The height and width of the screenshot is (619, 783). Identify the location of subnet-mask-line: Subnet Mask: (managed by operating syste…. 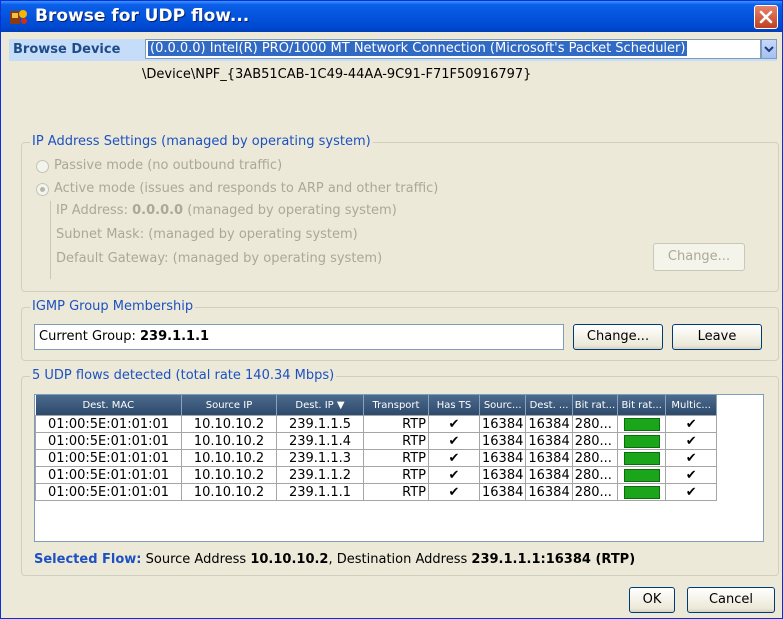
(207, 234).